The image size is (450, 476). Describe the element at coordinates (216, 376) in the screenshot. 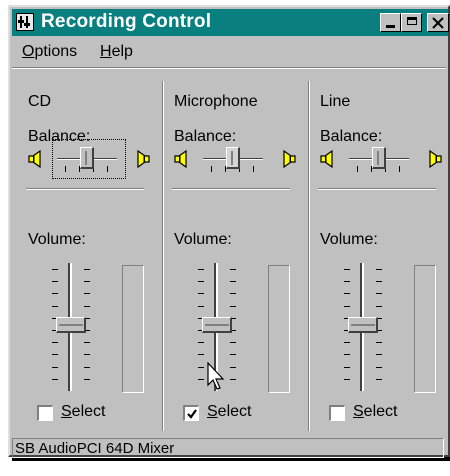

I see `mouse-pointer-icon` at that location.